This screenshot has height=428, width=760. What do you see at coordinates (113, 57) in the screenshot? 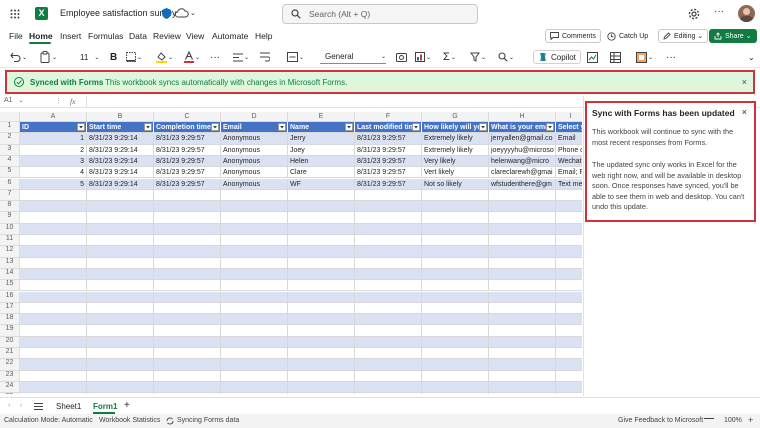
I see `bold-button: B` at bounding box center [113, 57].